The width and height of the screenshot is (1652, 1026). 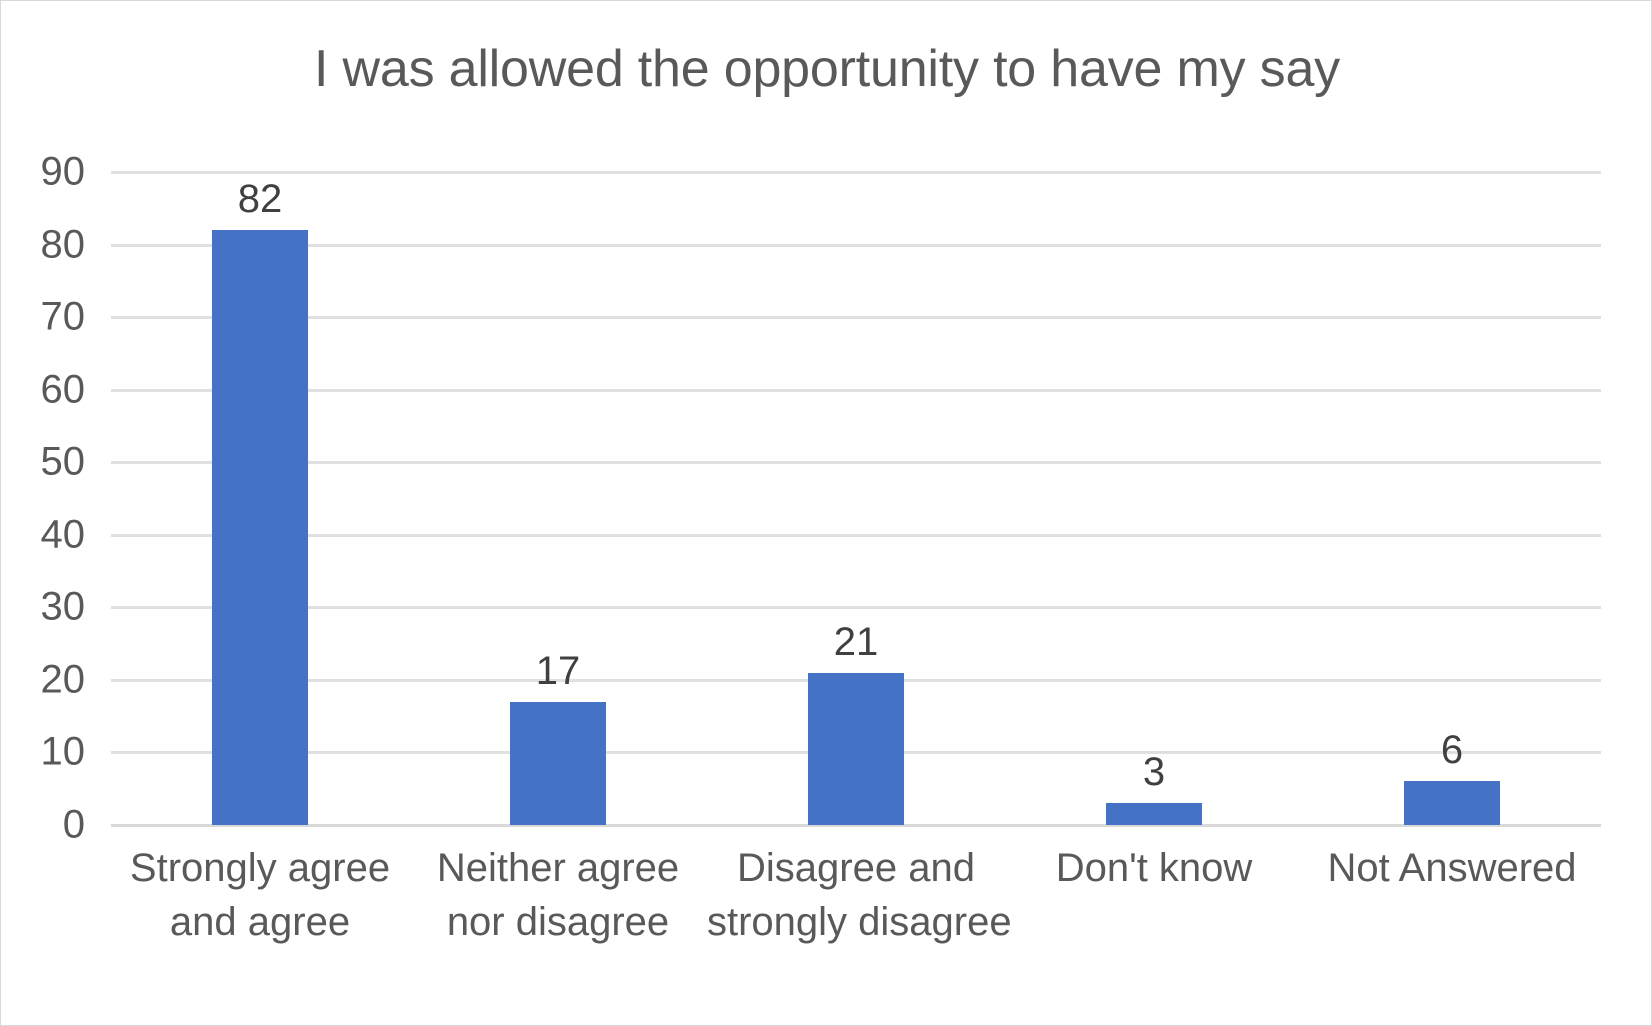 I want to click on bar-group: 21, so click(x=856, y=498).